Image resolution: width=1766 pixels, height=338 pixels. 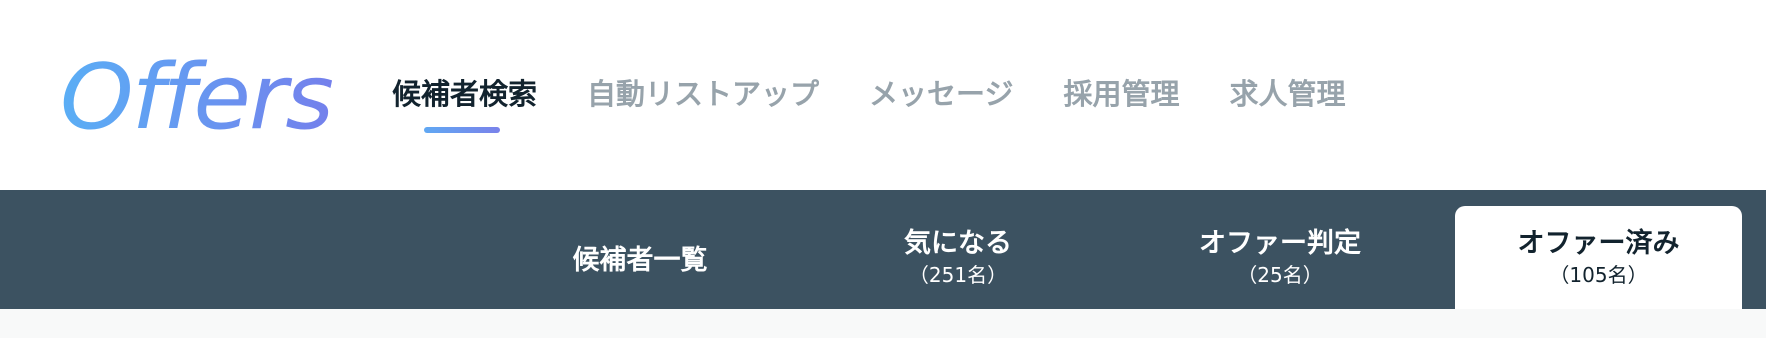 What do you see at coordinates (1280, 243) in the screenshot?
I see `tab-label: オファー判定` at bounding box center [1280, 243].